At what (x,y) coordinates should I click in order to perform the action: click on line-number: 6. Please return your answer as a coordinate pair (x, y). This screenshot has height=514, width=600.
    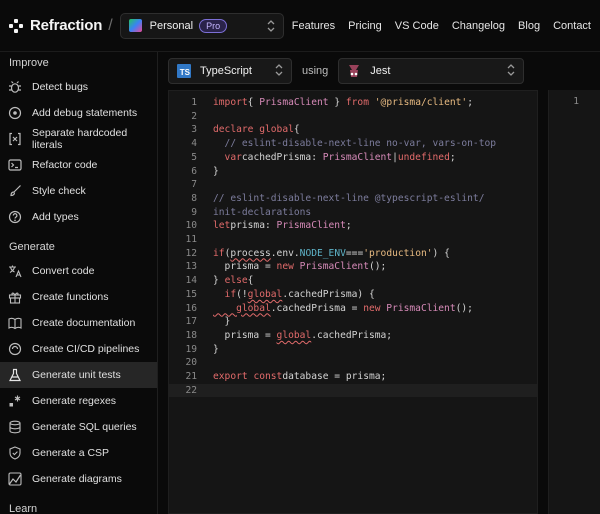
    Looking at the image, I should click on (194, 171).